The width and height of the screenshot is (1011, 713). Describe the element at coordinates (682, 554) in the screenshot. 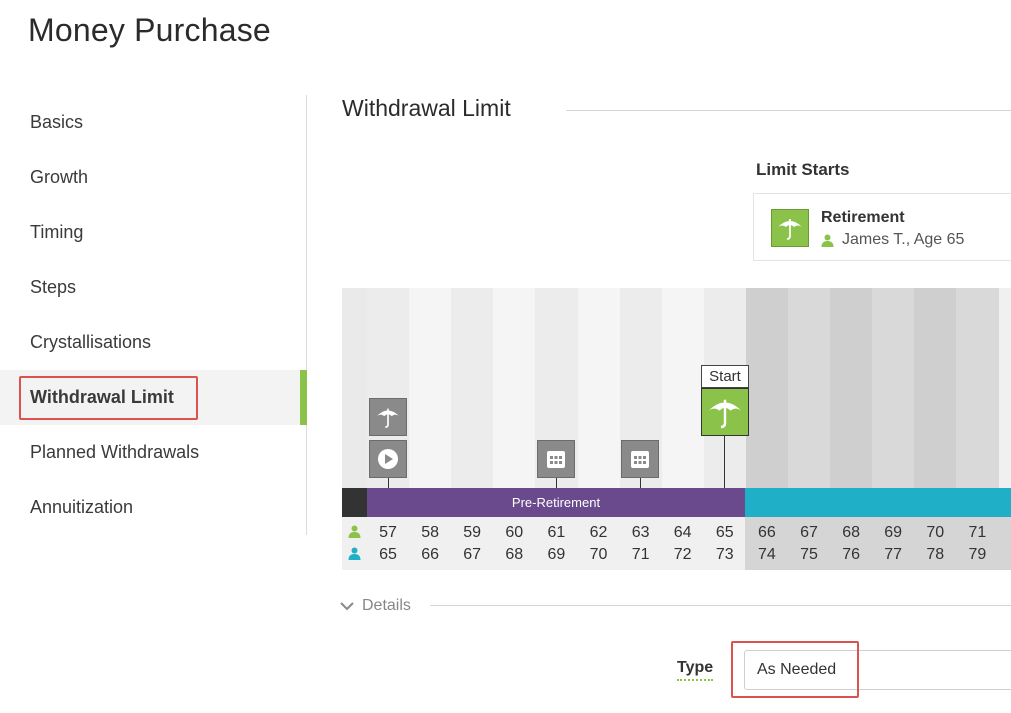

I see `age-person2: 72` at that location.